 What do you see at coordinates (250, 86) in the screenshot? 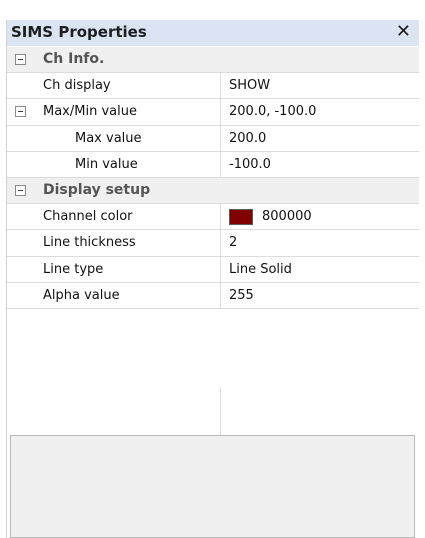
I see `property-value: SHOW` at bounding box center [250, 86].